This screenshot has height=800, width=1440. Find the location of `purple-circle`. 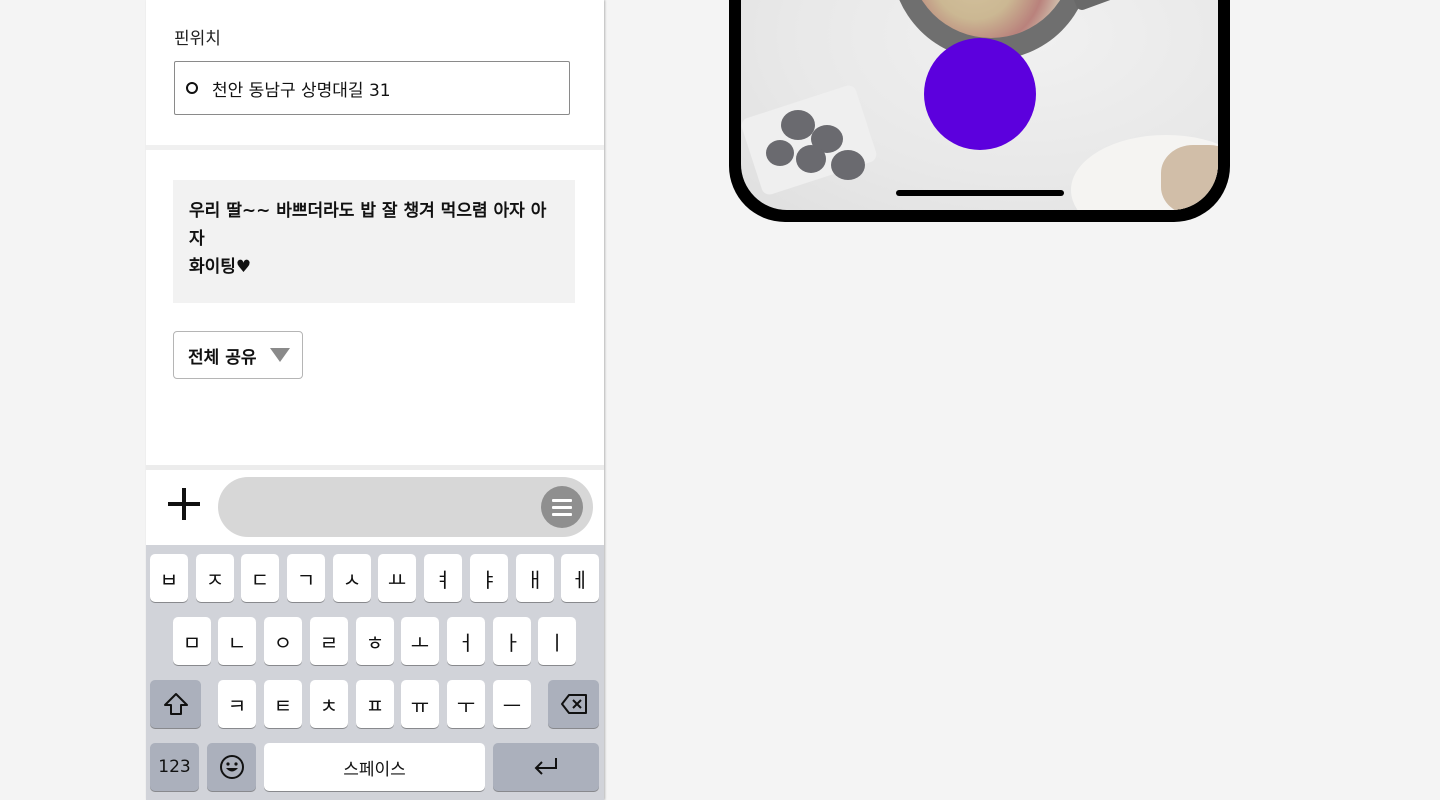

purple-circle is located at coordinates (980, 94).